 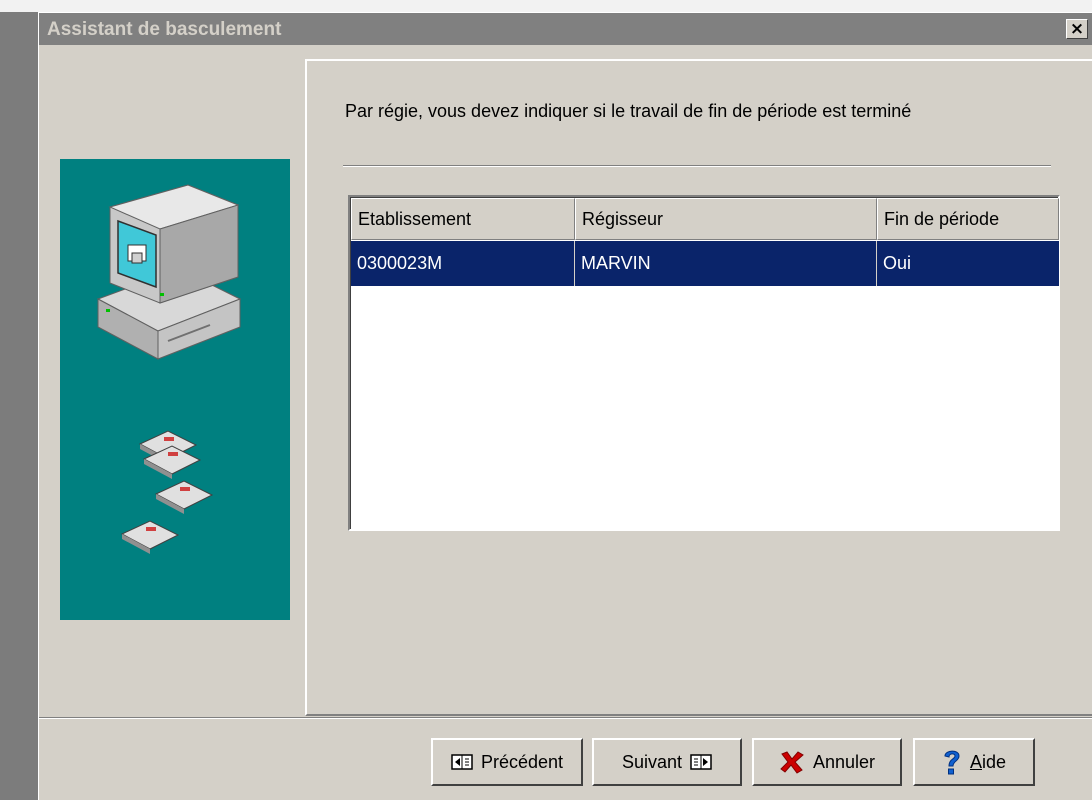 What do you see at coordinates (167, 492) in the screenshot?
I see `floppy-disk-icon` at bounding box center [167, 492].